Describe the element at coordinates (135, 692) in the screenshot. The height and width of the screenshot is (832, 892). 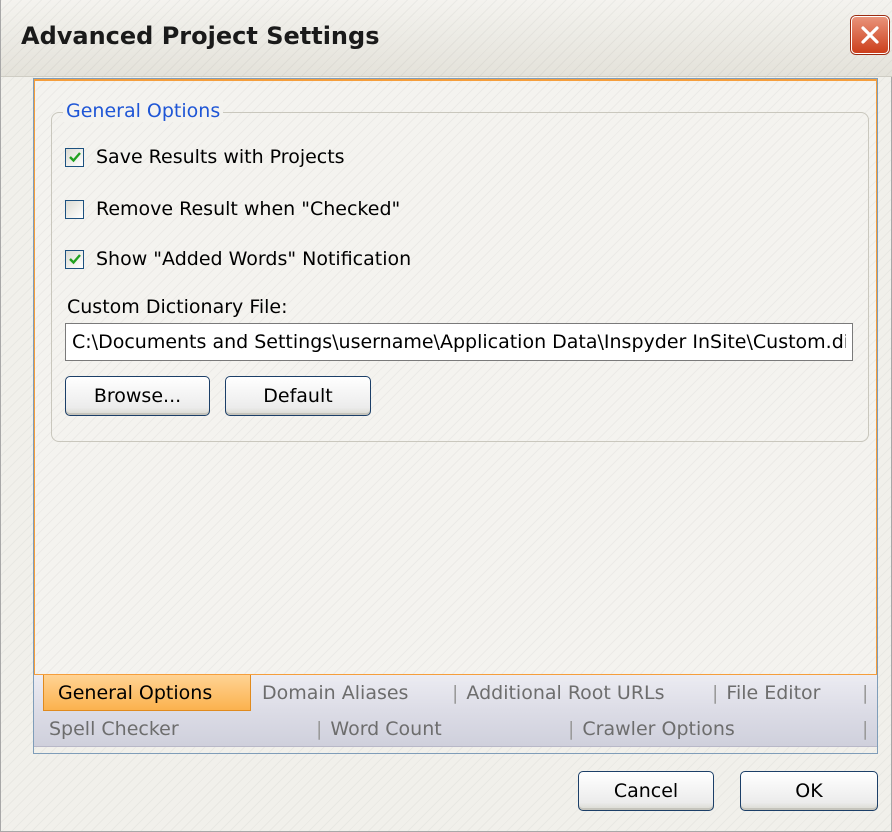
I see `tab-label: General Options` at that location.